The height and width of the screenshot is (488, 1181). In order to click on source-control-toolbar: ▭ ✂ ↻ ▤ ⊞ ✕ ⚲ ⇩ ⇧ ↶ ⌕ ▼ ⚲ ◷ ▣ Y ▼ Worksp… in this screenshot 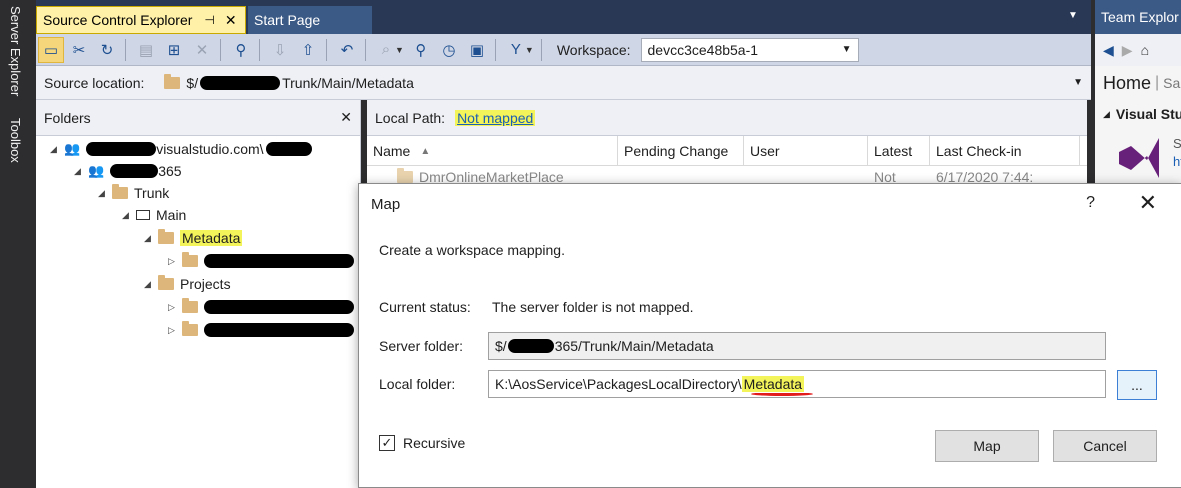, I will do `click(563, 50)`.